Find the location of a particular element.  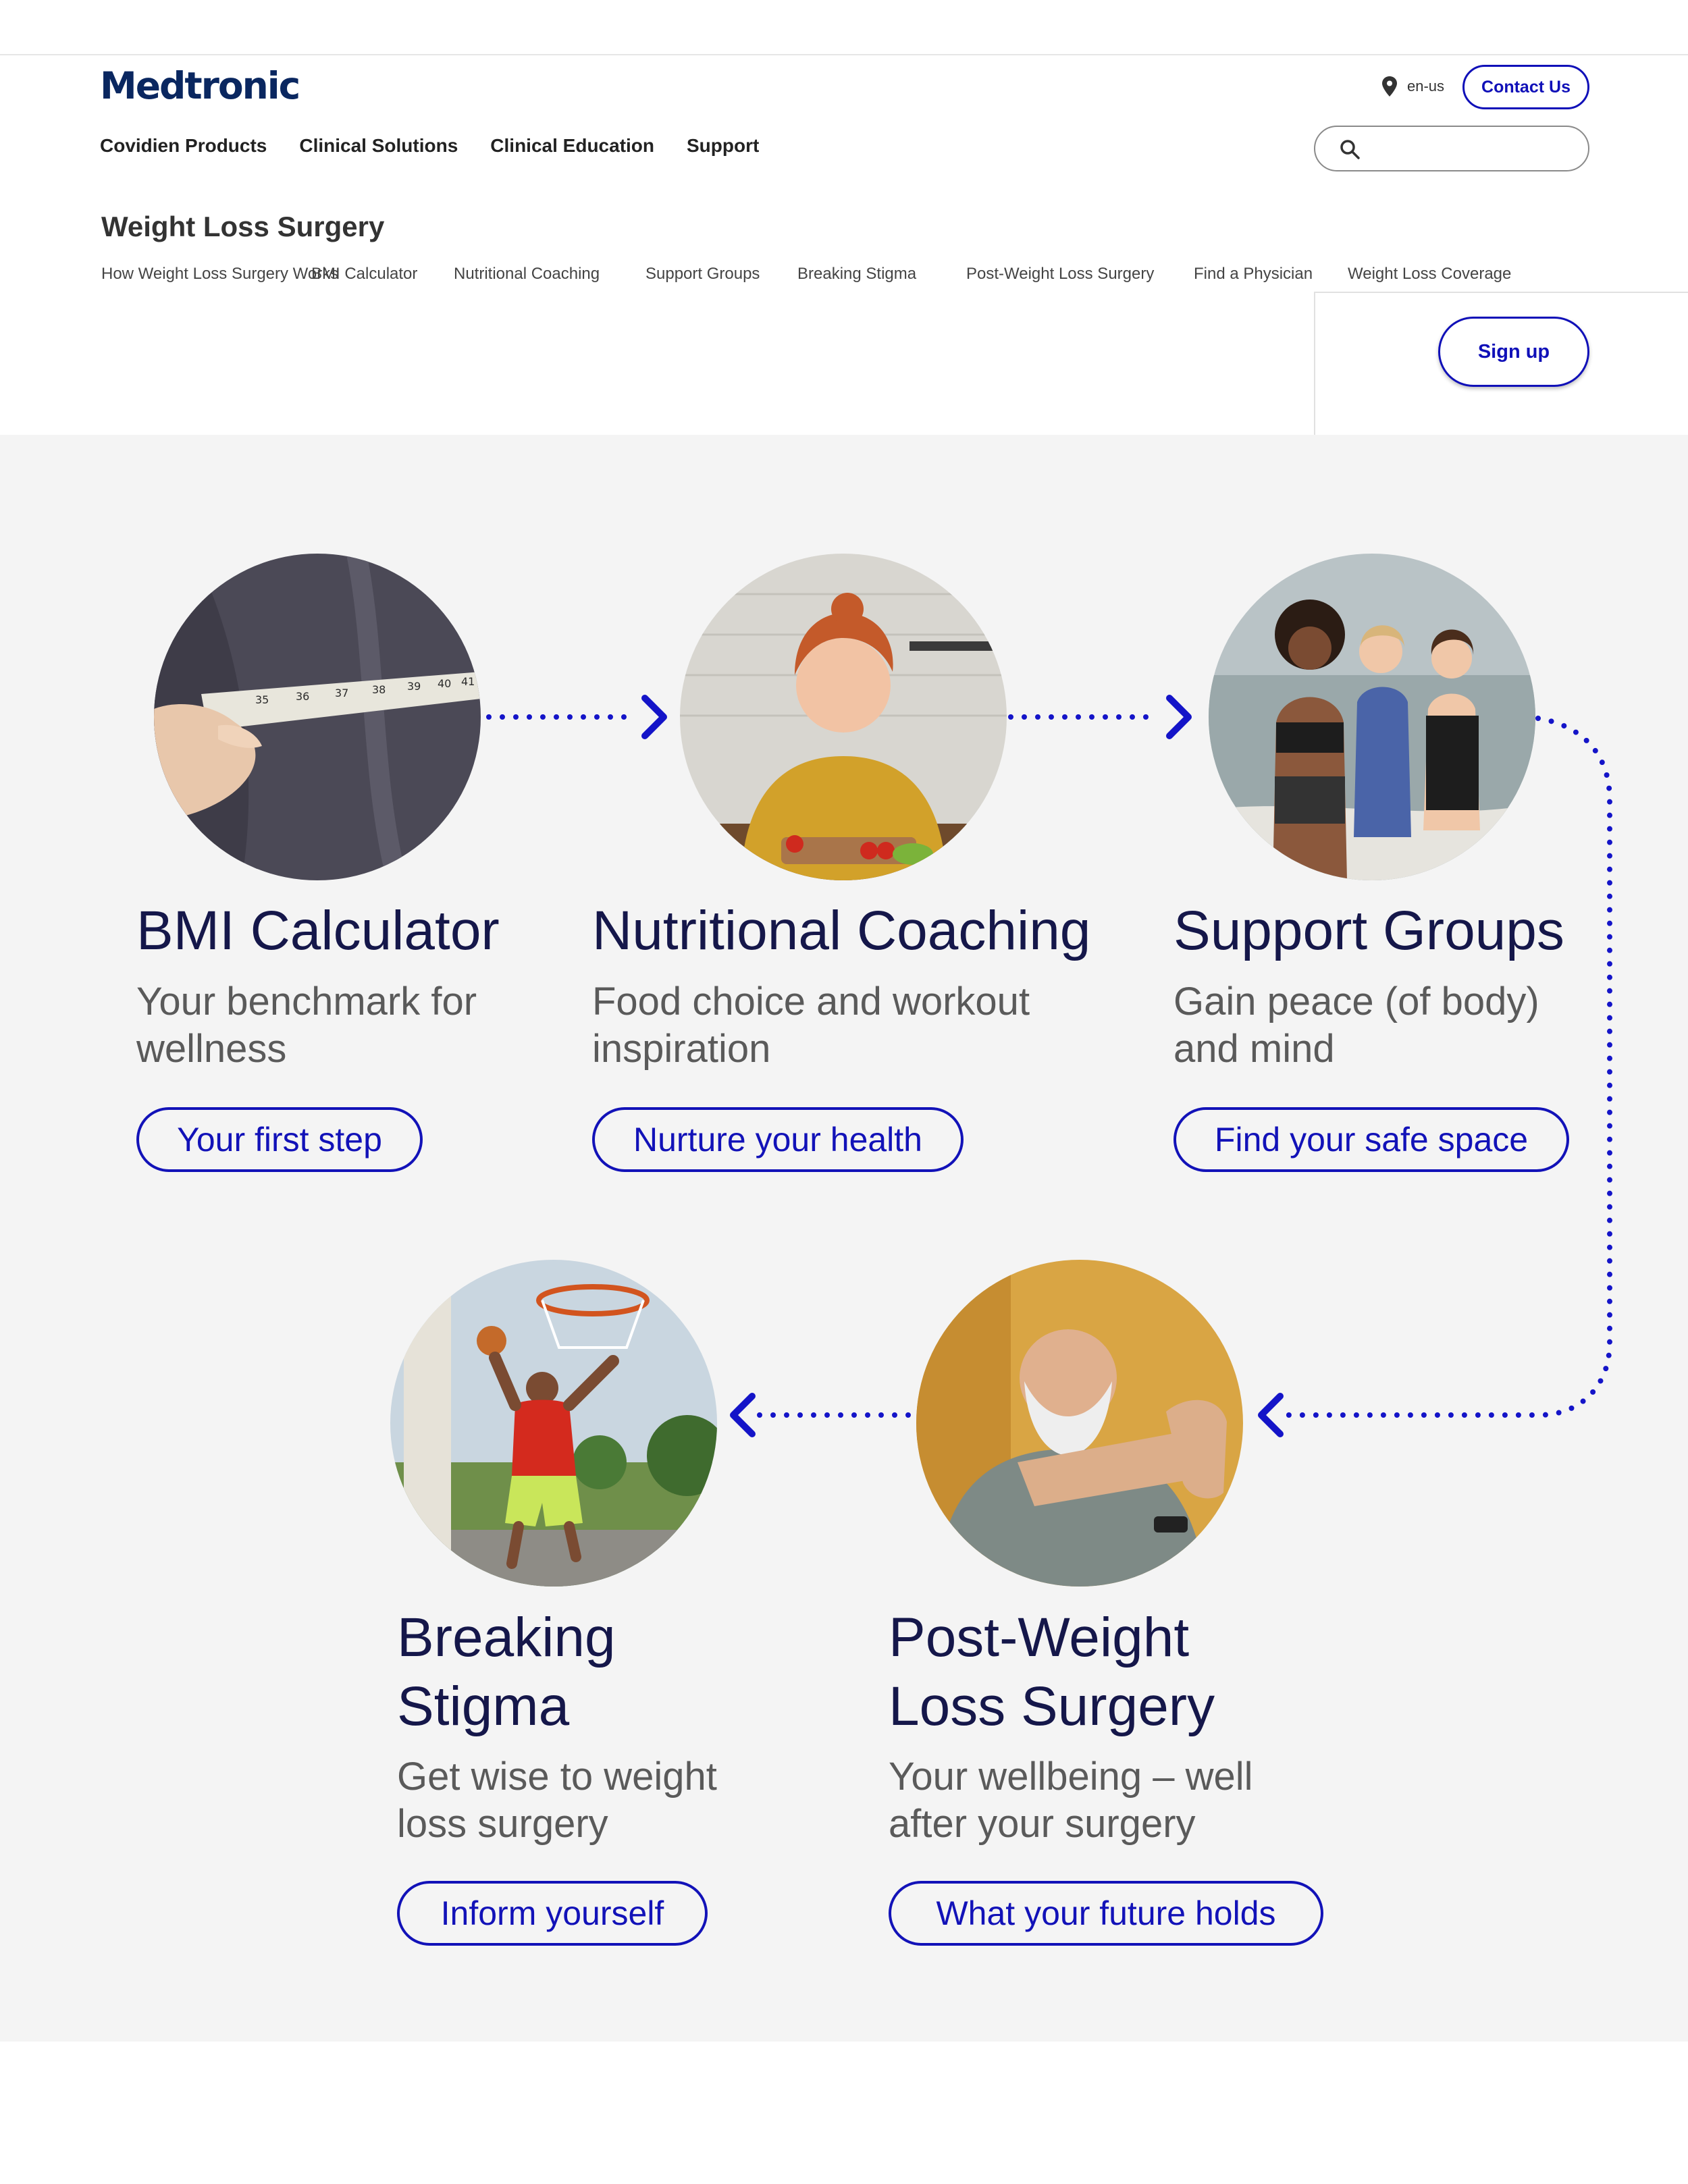

sign-up-button: Sign up is located at coordinates (1513, 352).